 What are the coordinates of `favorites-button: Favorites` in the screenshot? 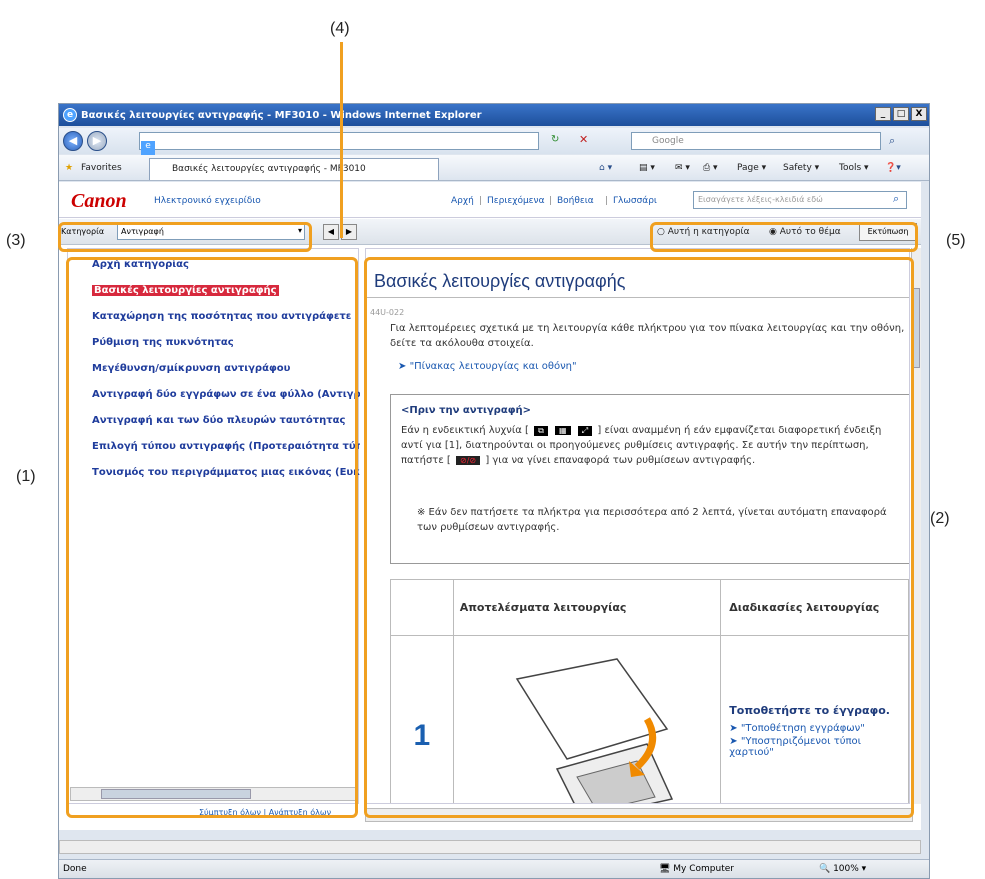 It's located at (101, 168).